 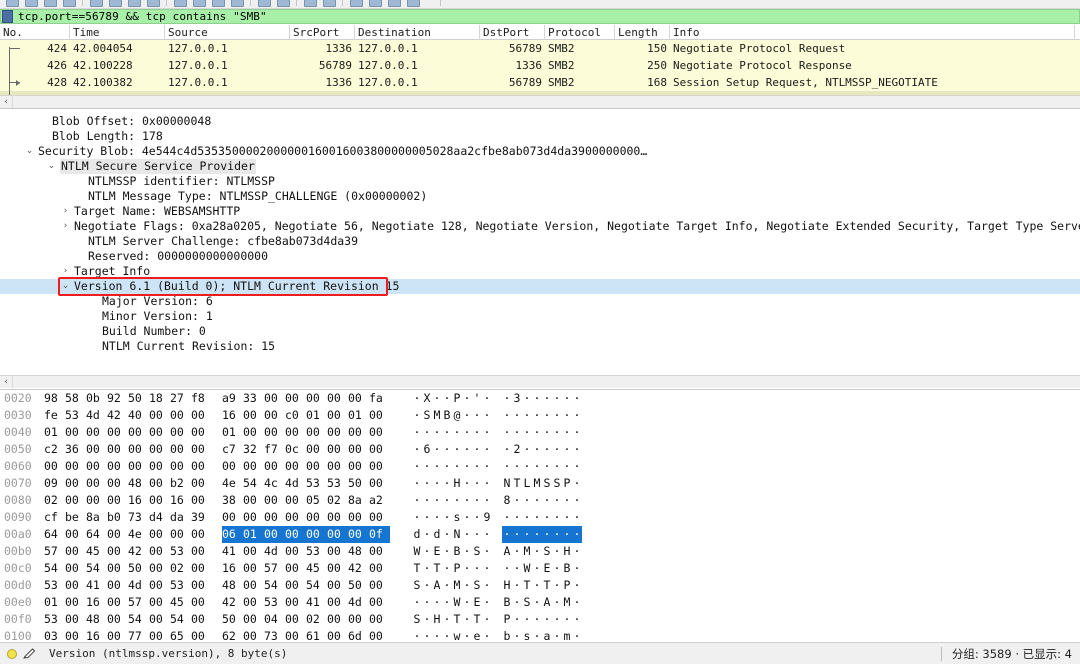 I want to click on ascii-char: d, so click(x=437, y=534).